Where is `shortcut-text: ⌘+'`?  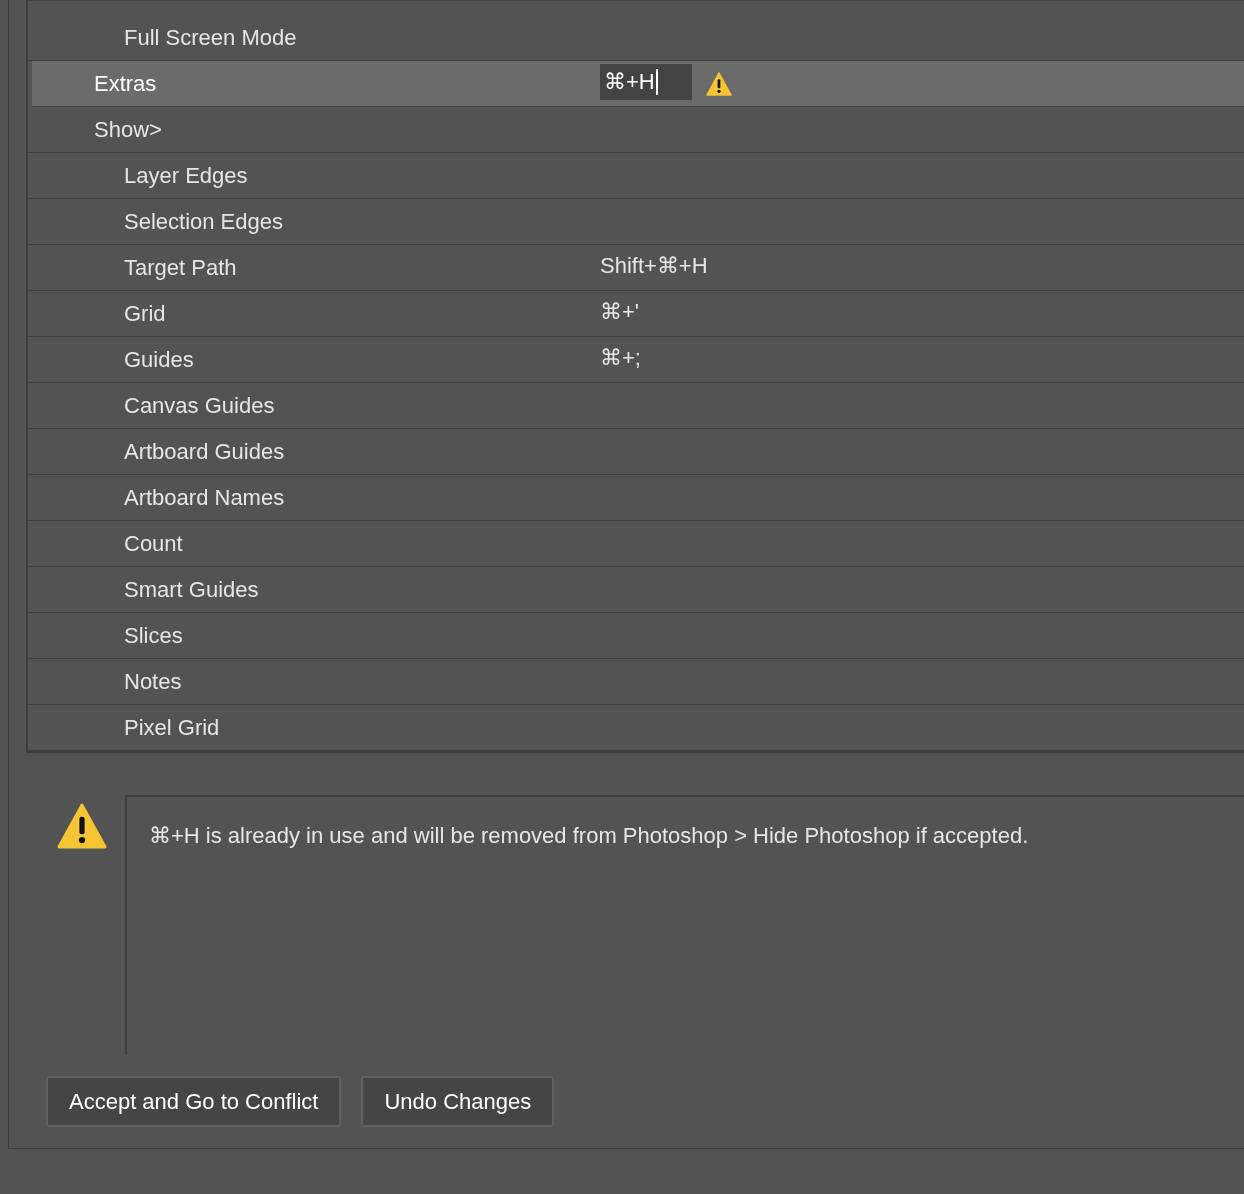
shortcut-text: ⌘+' is located at coordinates (620, 312).